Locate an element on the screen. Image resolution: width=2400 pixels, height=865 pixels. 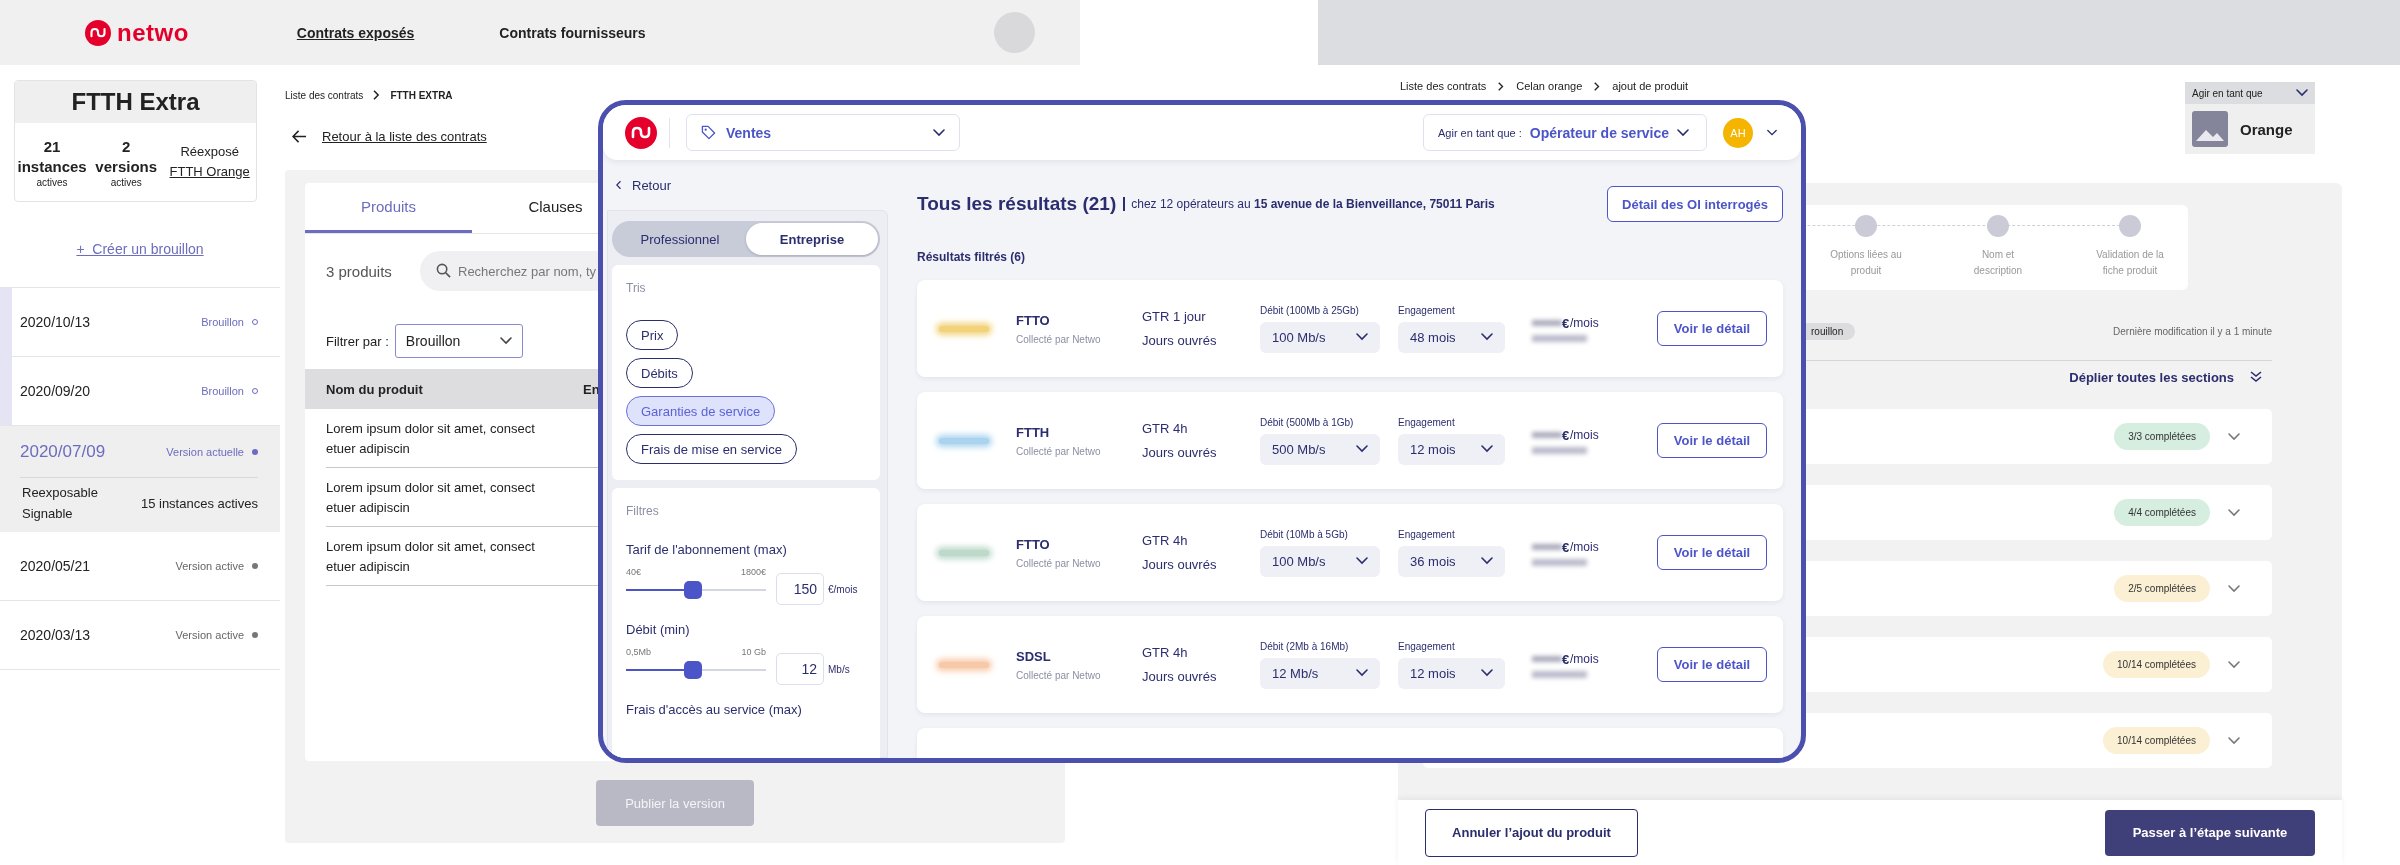
version-row: 2020/03/13 Version active is located at coordinates (140, 635).